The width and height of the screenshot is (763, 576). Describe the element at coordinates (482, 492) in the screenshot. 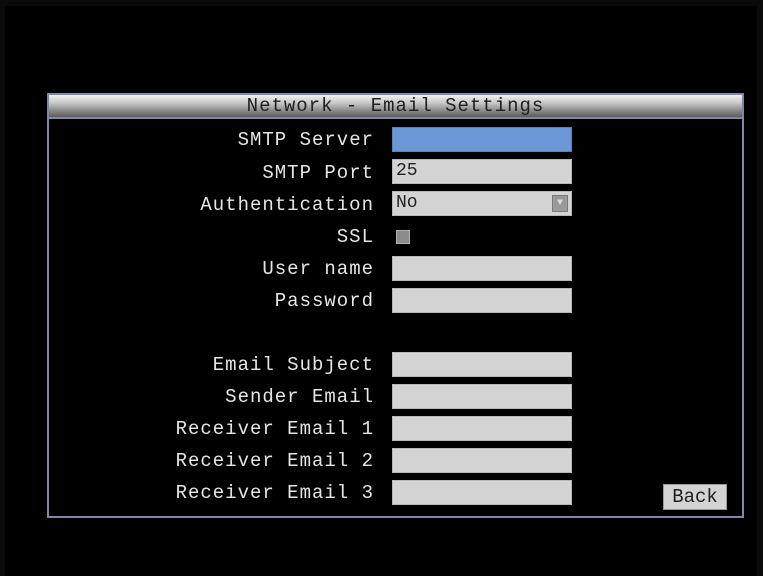

I see `receiver-email-3-field` at that location.